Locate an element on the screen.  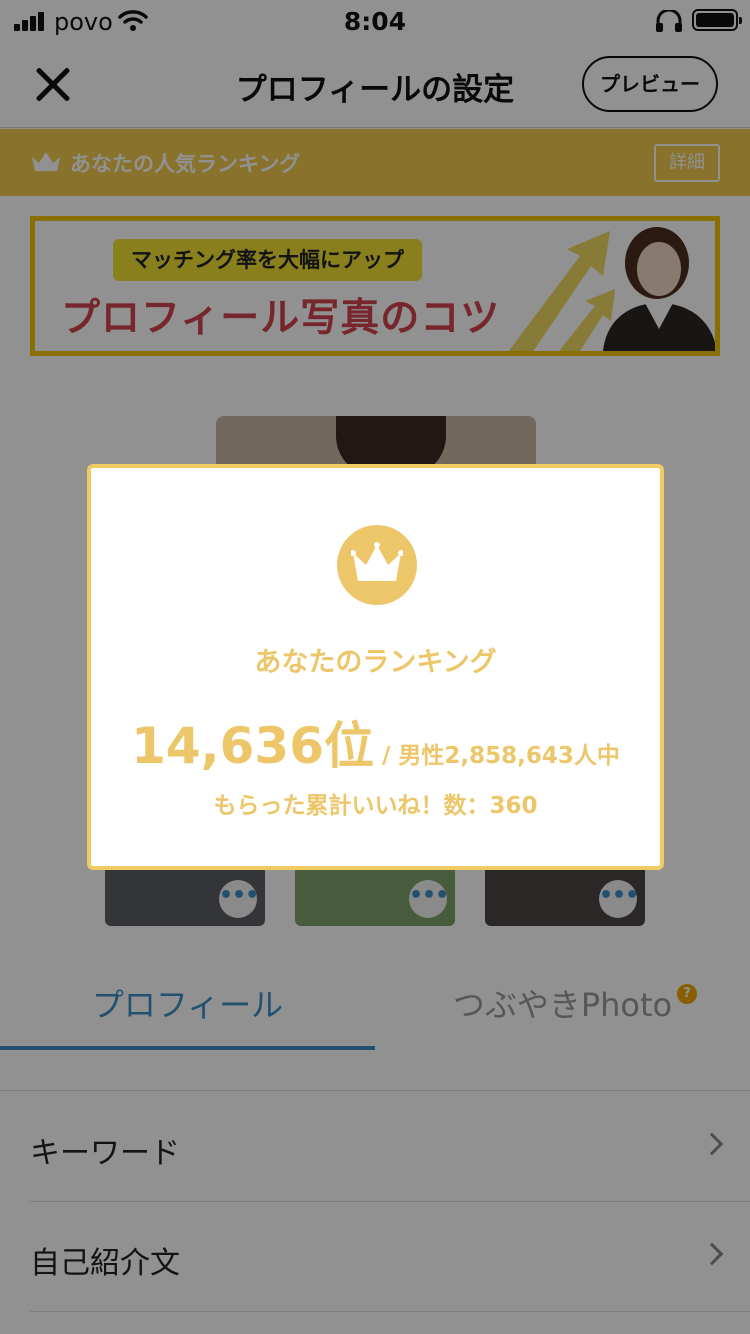
rank-total: / 男性2,858,643人中 is located at coordinates (497, 756).